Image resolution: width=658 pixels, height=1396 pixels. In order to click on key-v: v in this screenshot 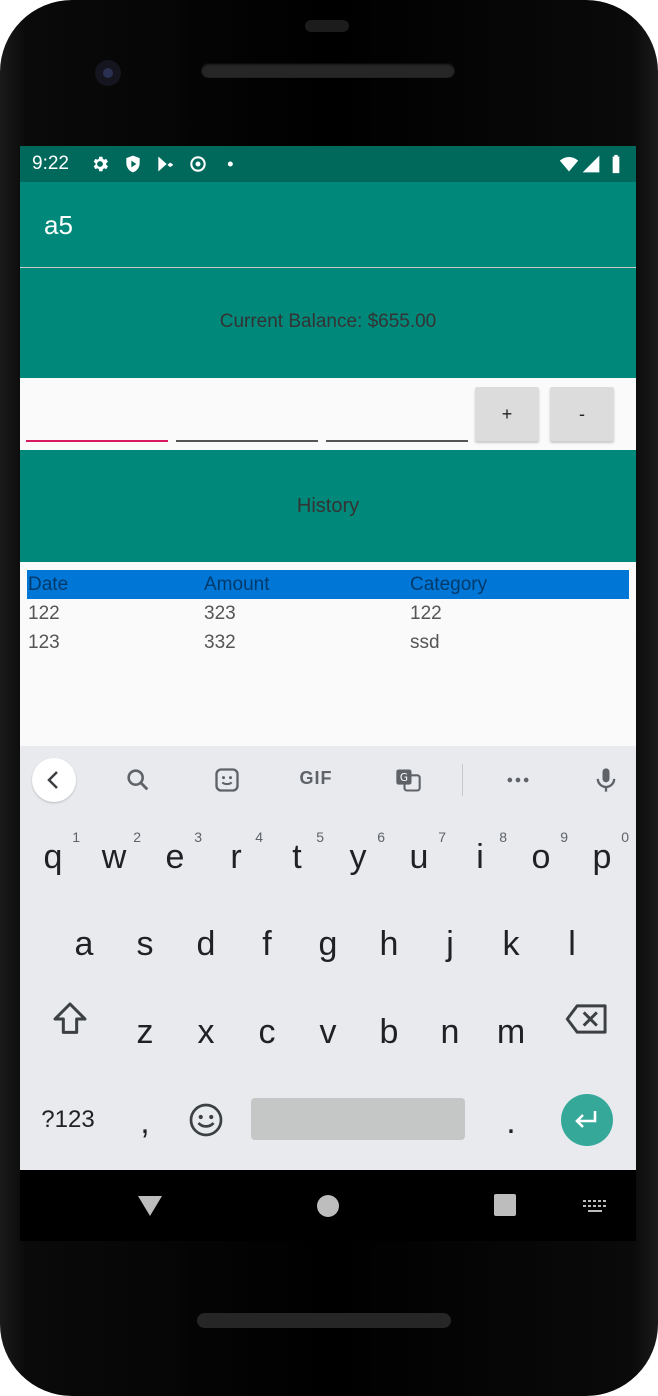, I will do `click(328, 1032)`.